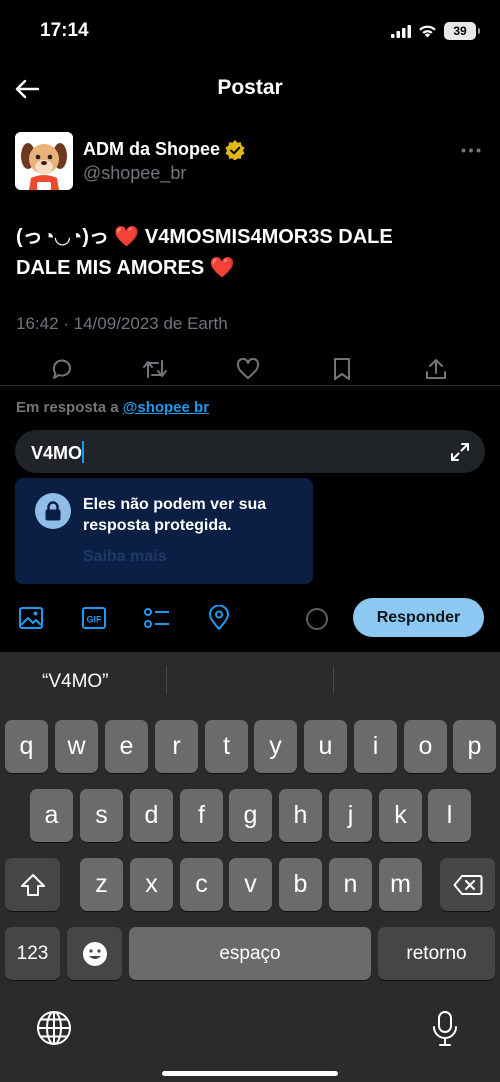  I want to click on reply-to-label: Em resposta a @shopee br, so click(112, 407).